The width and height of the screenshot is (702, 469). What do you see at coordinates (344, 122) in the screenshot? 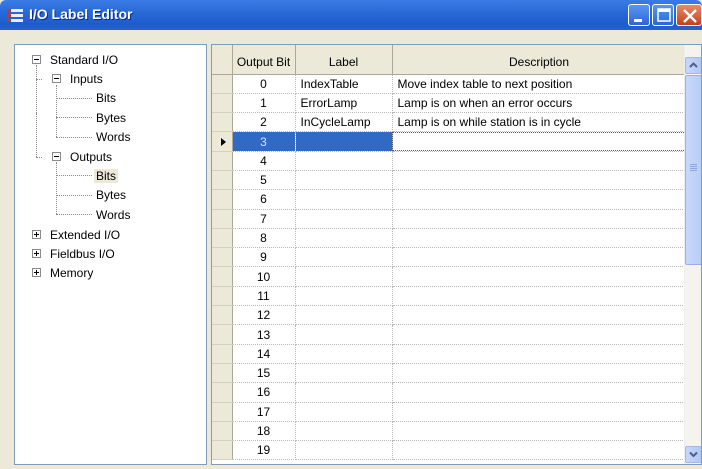
I see `label-cell: InCycleLamp` at bounding box center [344, 122].